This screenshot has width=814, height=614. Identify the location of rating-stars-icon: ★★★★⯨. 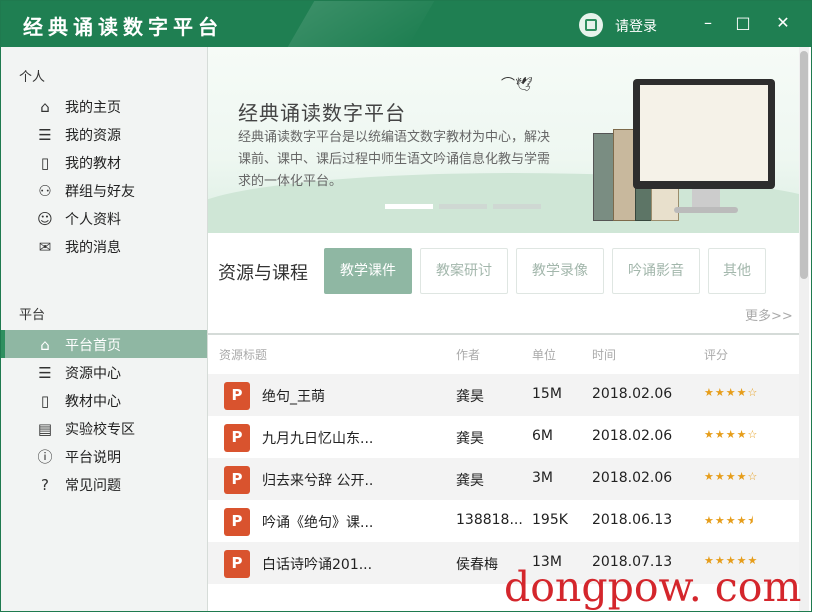
(729, 520).